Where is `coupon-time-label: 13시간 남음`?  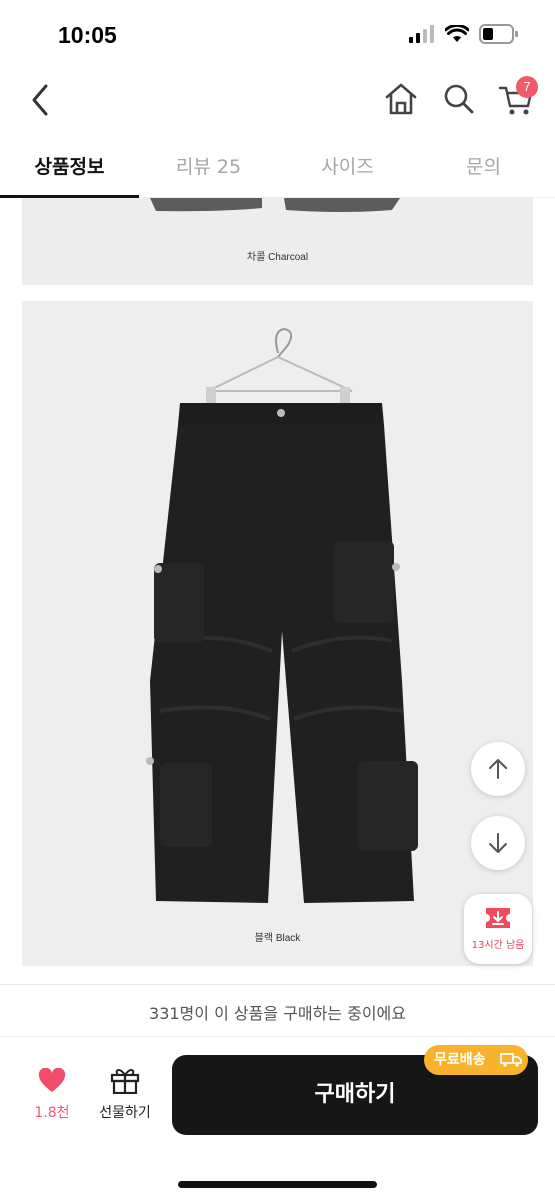
coupon-time-label: 13시간 남음 is located at coordinates (498, 945).